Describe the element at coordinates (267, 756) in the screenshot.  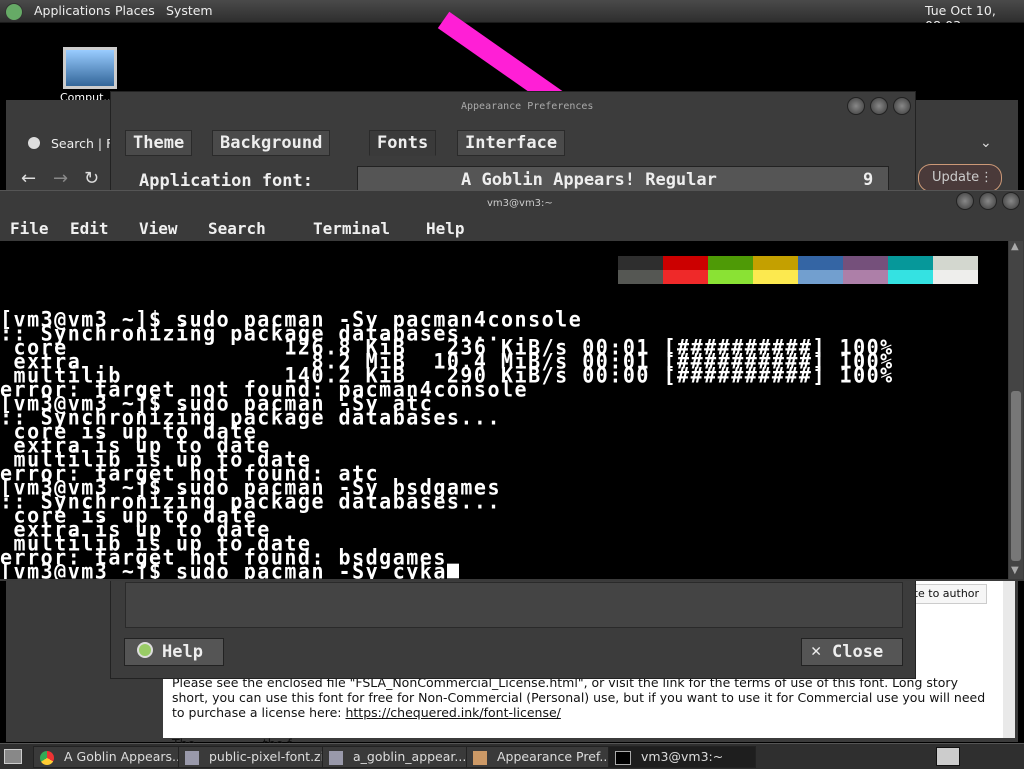
I see `taskbar-item-label: public-pixel-font.zip` at that location.